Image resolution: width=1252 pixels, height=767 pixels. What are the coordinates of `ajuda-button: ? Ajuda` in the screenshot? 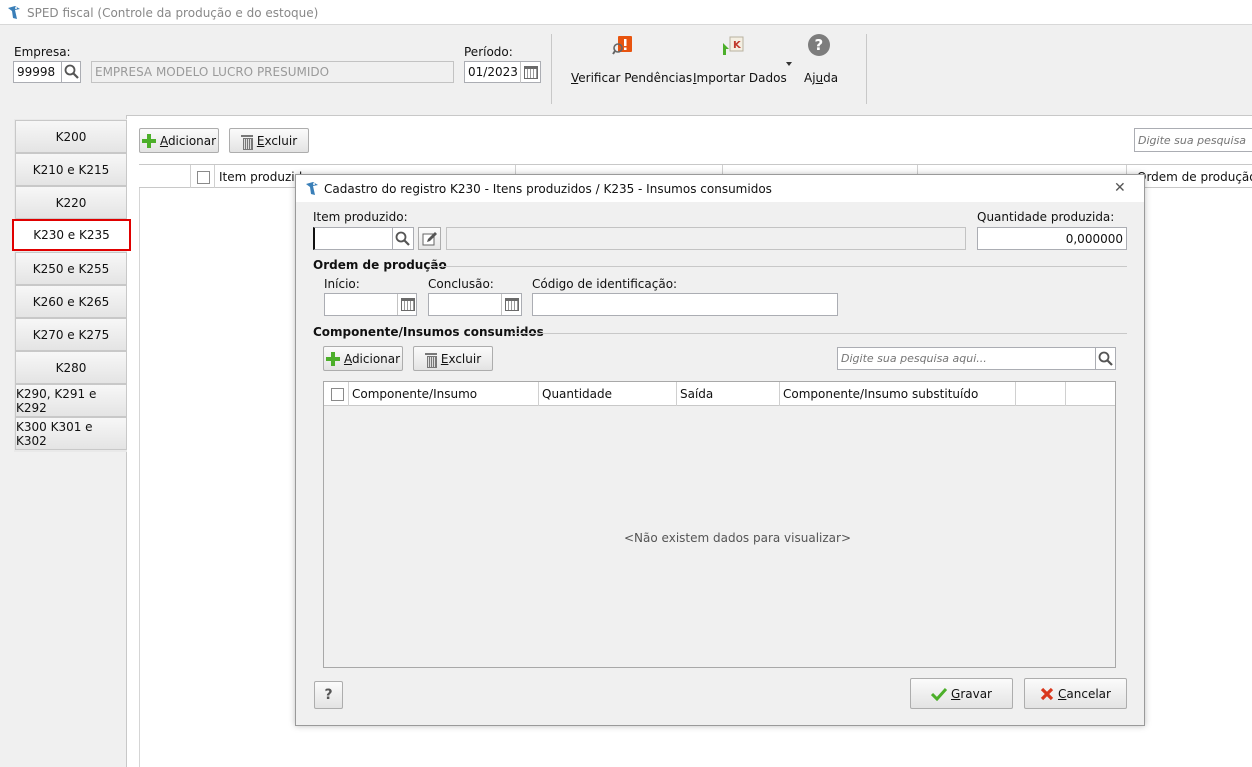 It's located at (820, 61).